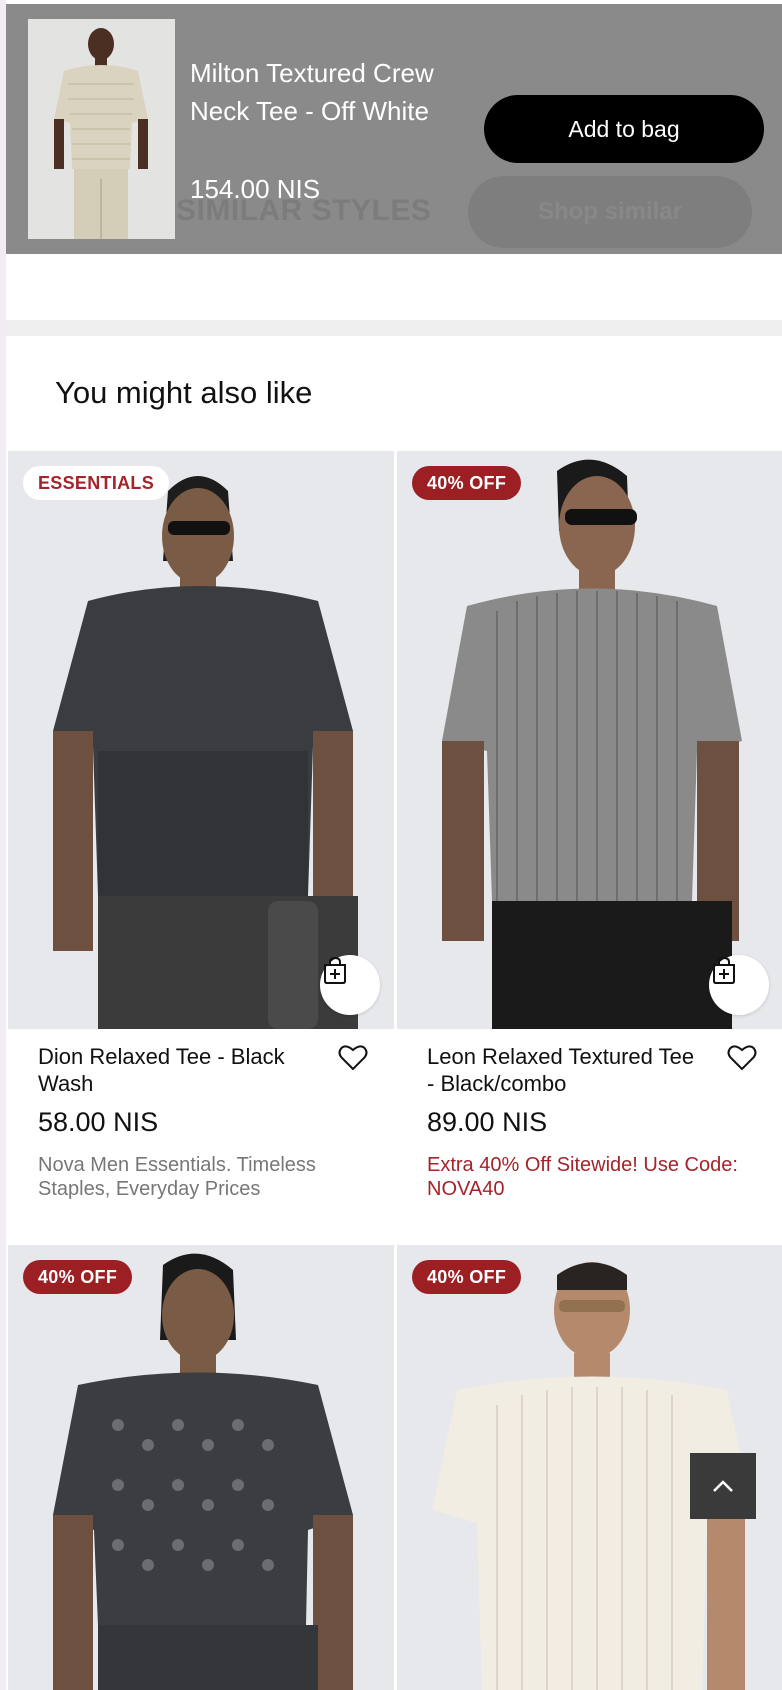 This screenshot has width=782, height=1690. I want to click on product-name: Dion Relaxed Tee - Black Wash, so click(178, 1070).